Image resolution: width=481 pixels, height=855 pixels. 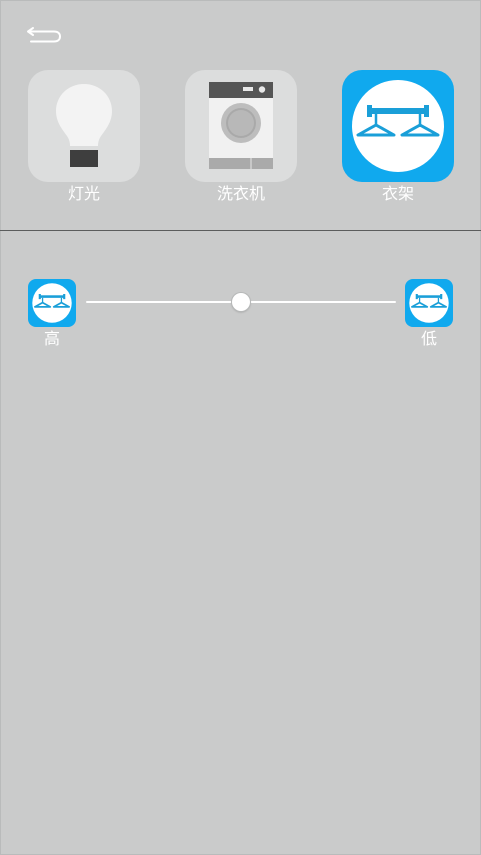 I want to click on rack-high-button: 高, so click(x=52, y=314).